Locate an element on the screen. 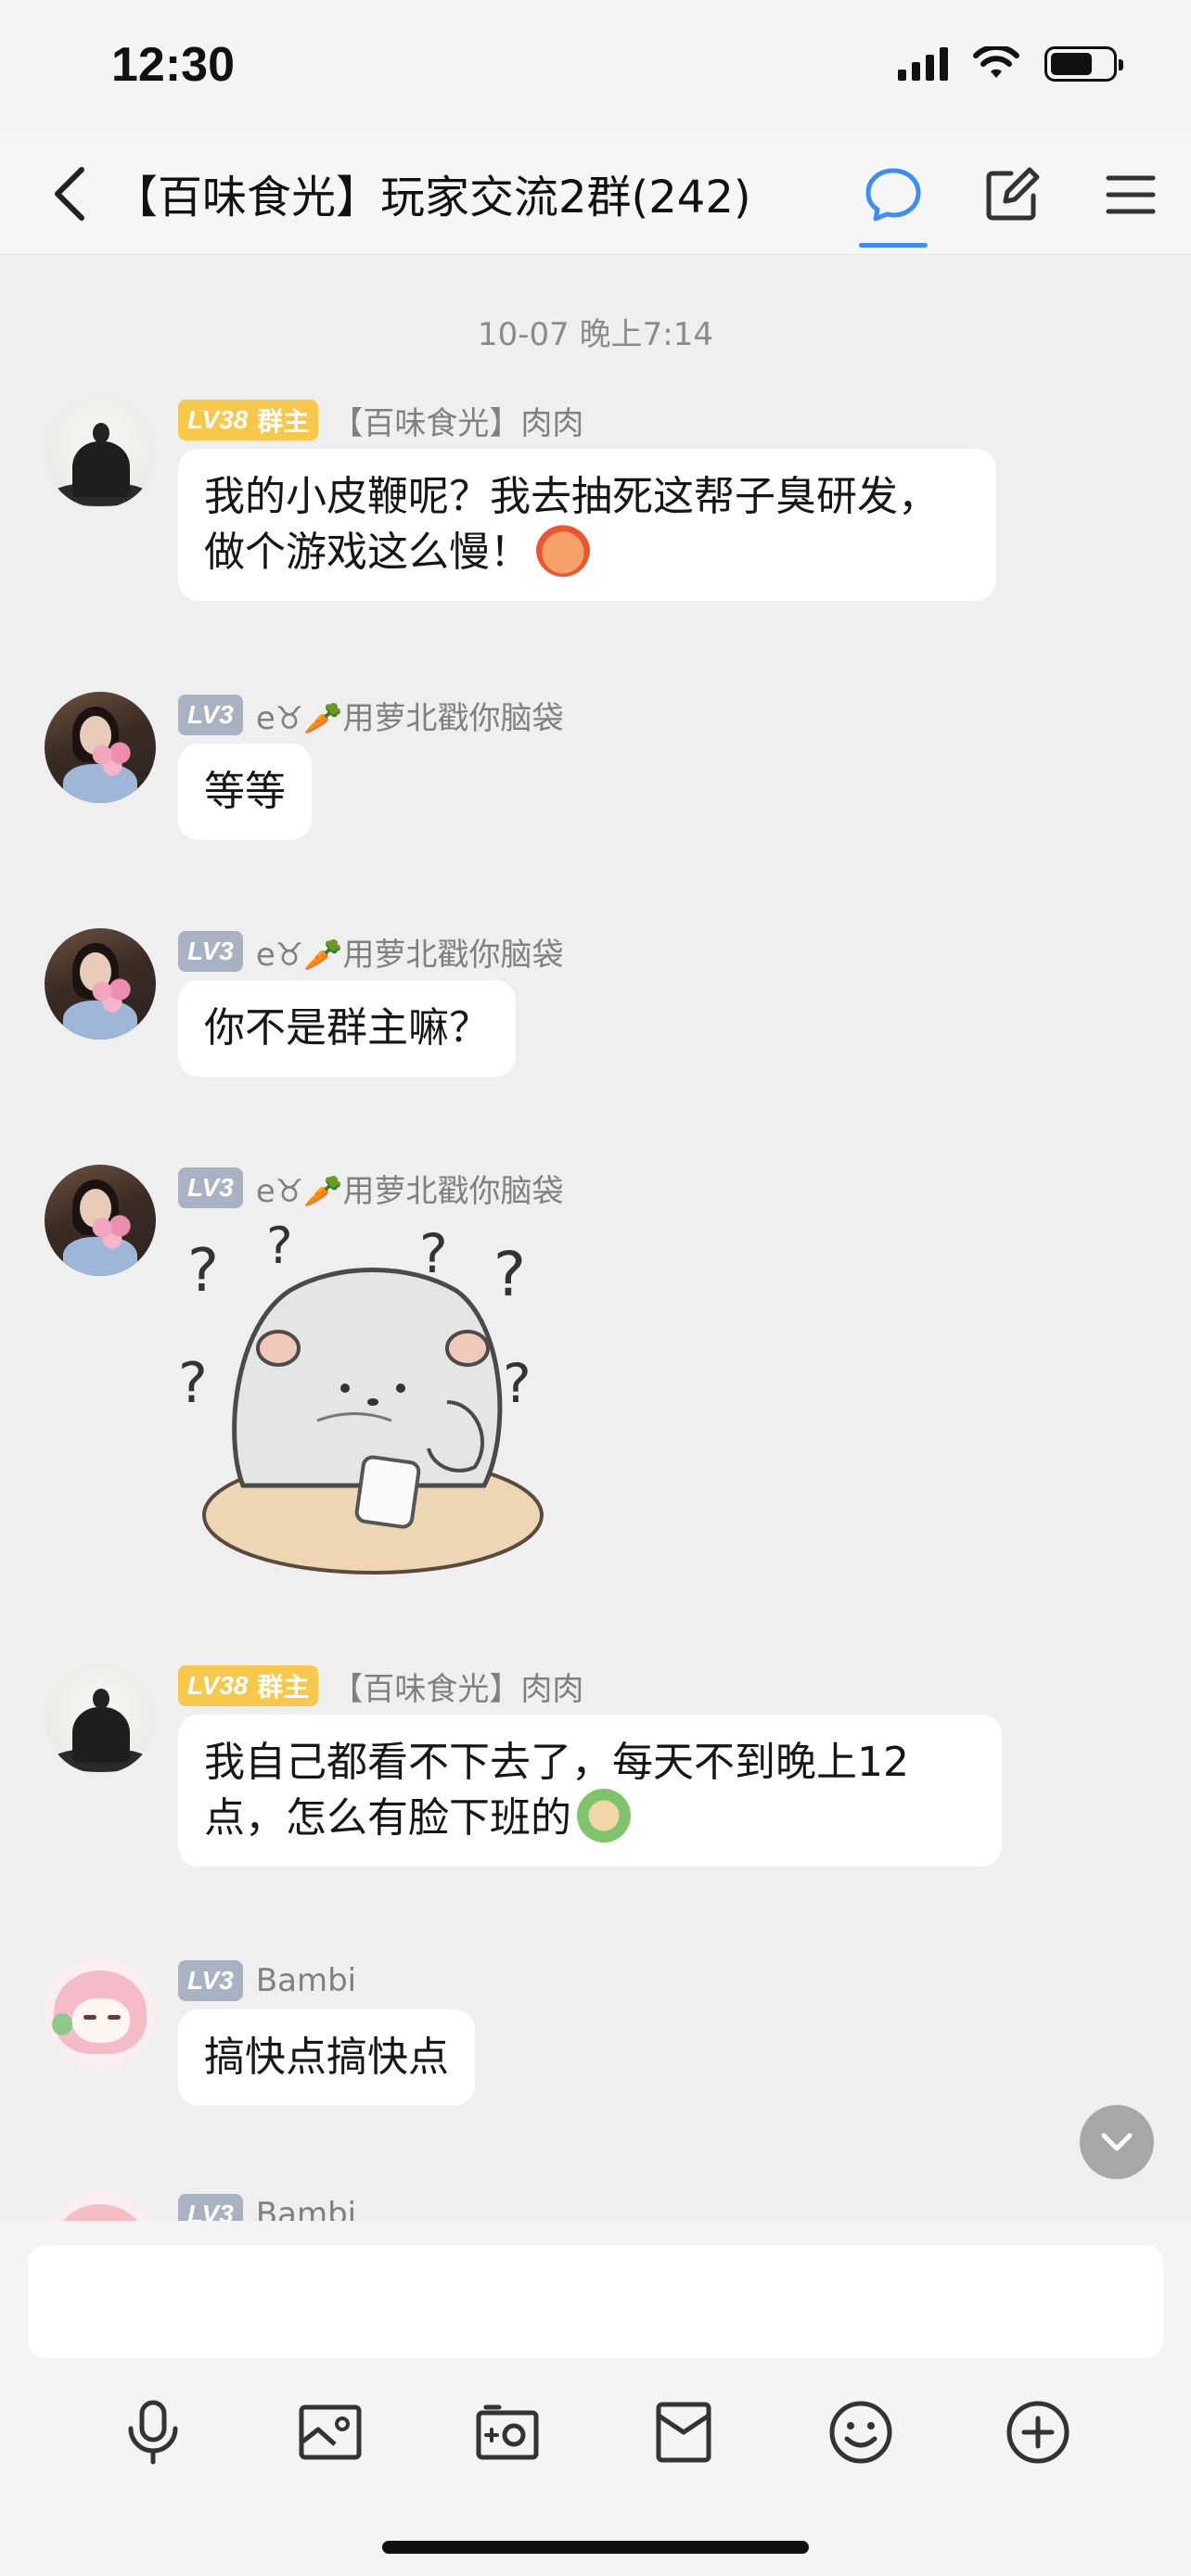 Image resolution: width=1191 pixels, height=2576 pixels. photo-button is located at coordinates (330, 2433).